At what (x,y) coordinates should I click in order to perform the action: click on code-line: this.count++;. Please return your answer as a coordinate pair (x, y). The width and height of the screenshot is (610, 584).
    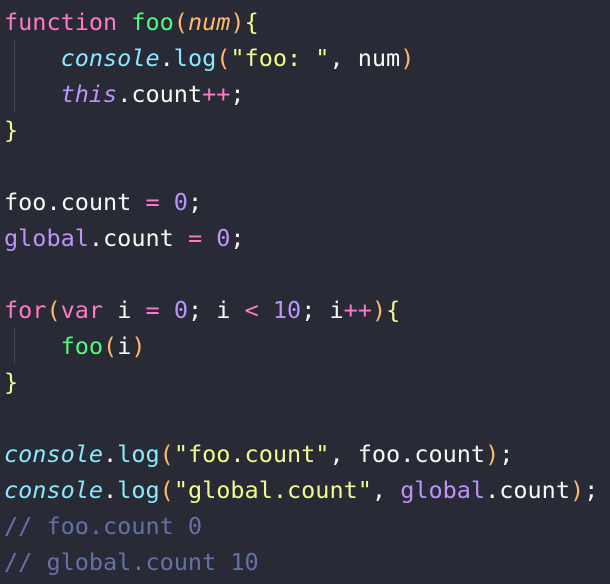
    Looking at the image, I should click on (305, 94).